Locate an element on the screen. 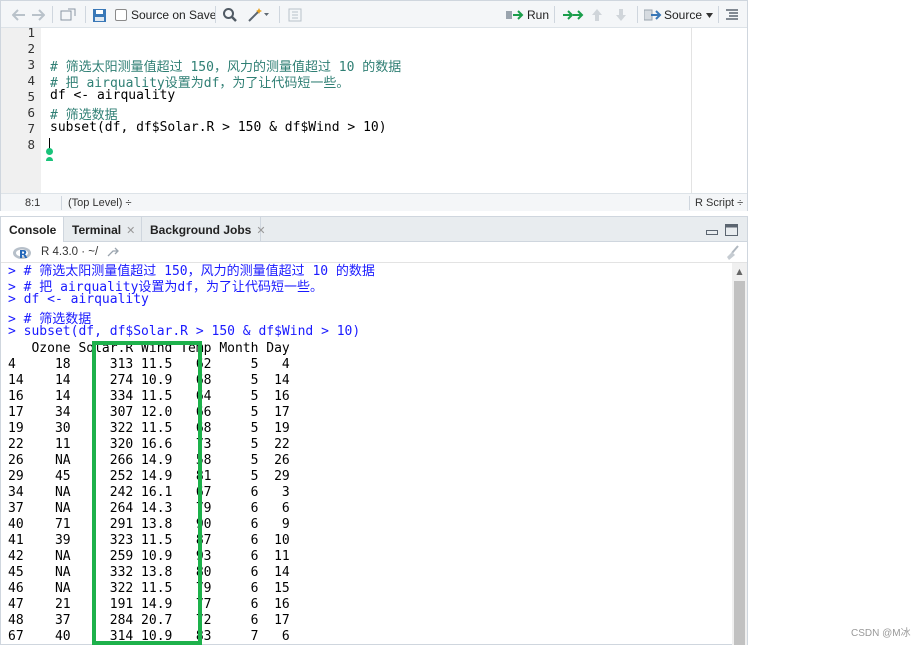 The image size is (921, 645). tab-console: Console is located at coordinates (32, 230).